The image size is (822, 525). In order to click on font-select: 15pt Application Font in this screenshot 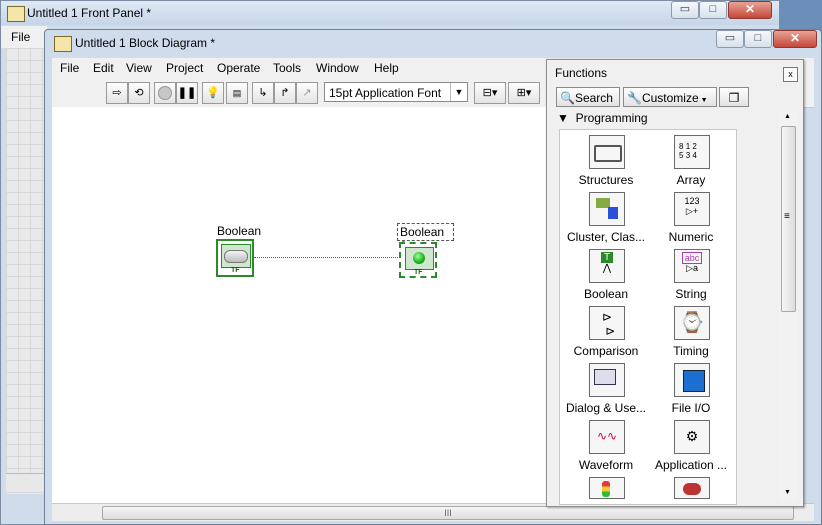, I will do `click(396, 92)`.